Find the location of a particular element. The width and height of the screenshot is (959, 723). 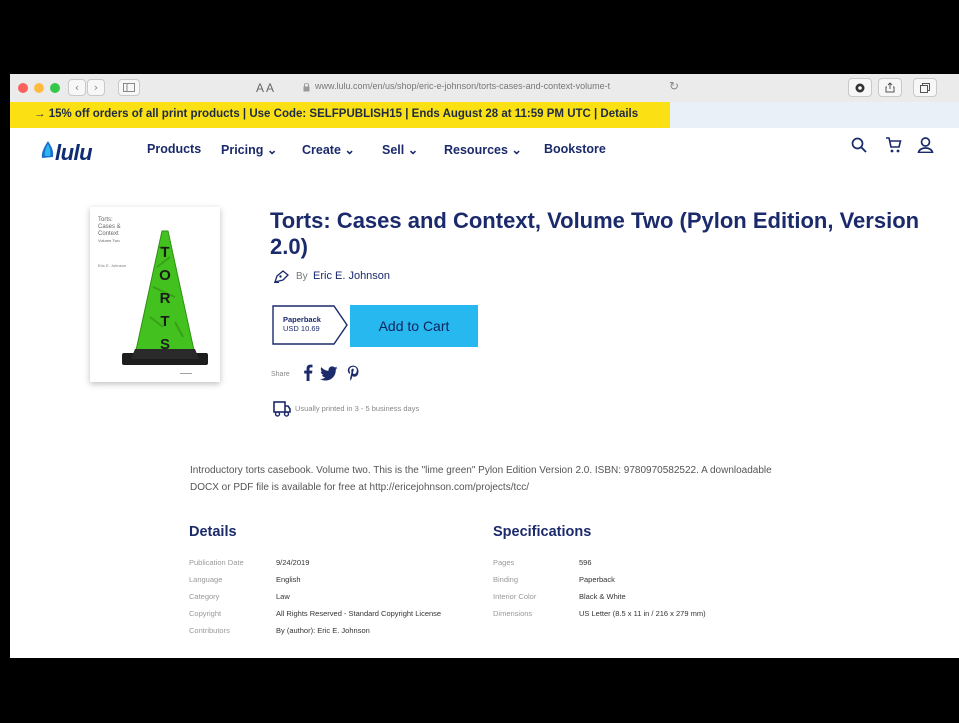

share-button is located at coordinates (890, 87).